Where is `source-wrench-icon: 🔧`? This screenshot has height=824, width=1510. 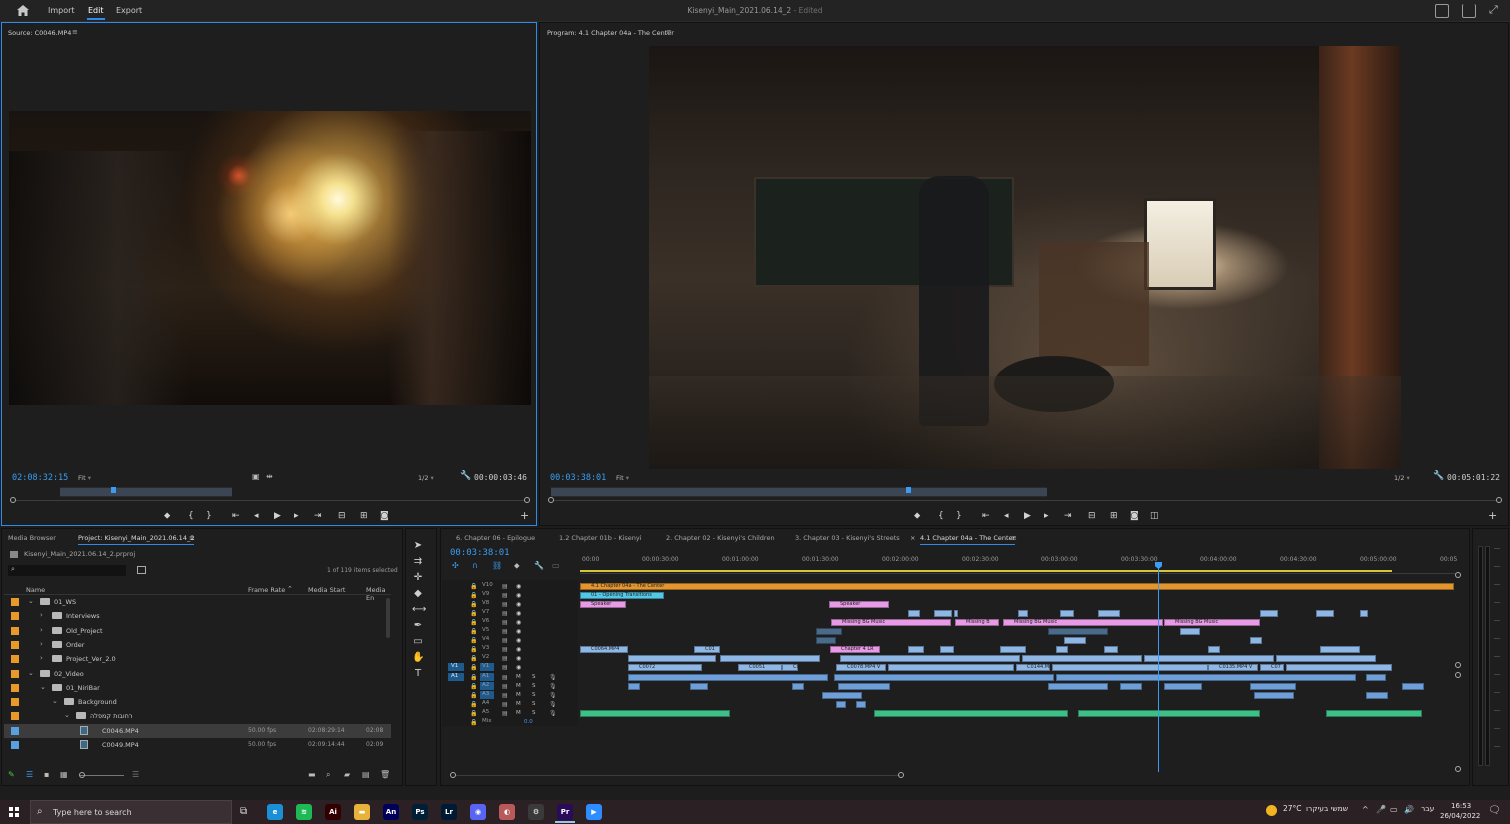
source-wrench-icon: 🔧 is located at coordinates (465, 476).